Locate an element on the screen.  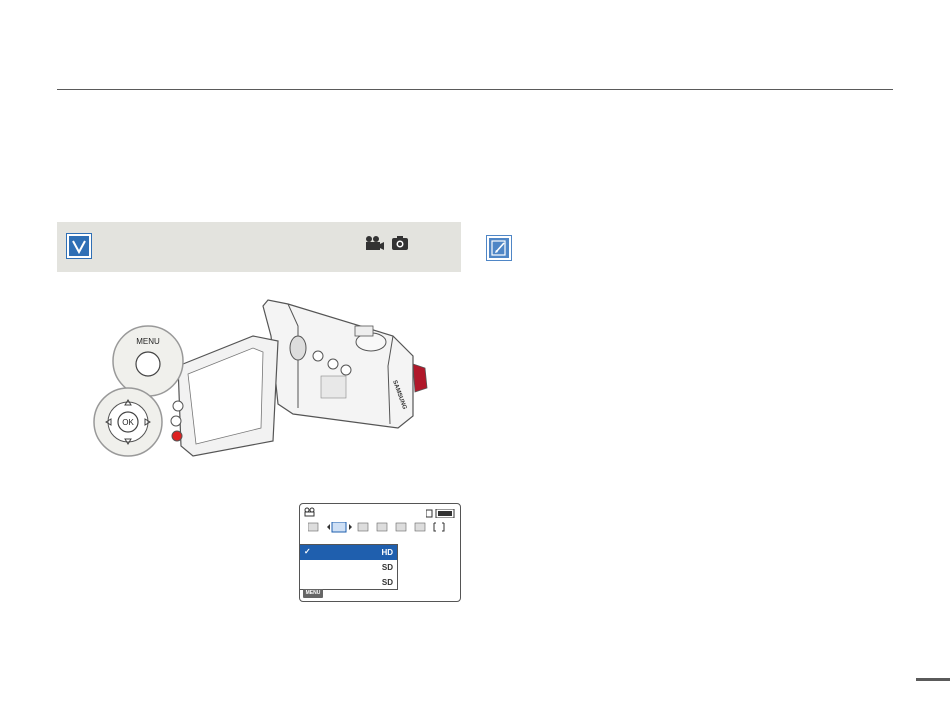
note-pencil-icon is located at coordinates (499, 248).